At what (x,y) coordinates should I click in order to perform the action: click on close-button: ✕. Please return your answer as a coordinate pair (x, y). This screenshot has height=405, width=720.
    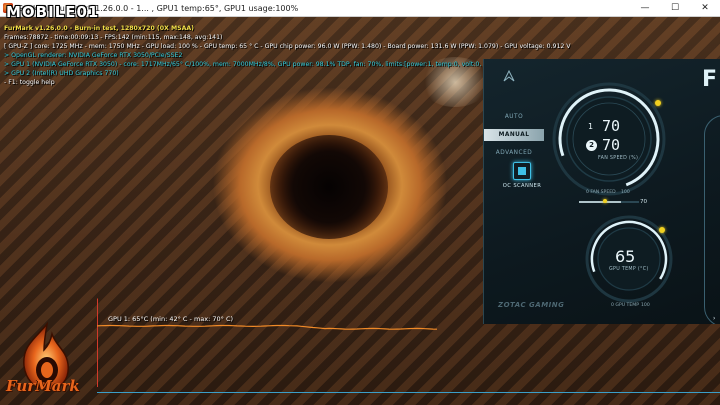
    Looking at the image, I should click on (705, 8).